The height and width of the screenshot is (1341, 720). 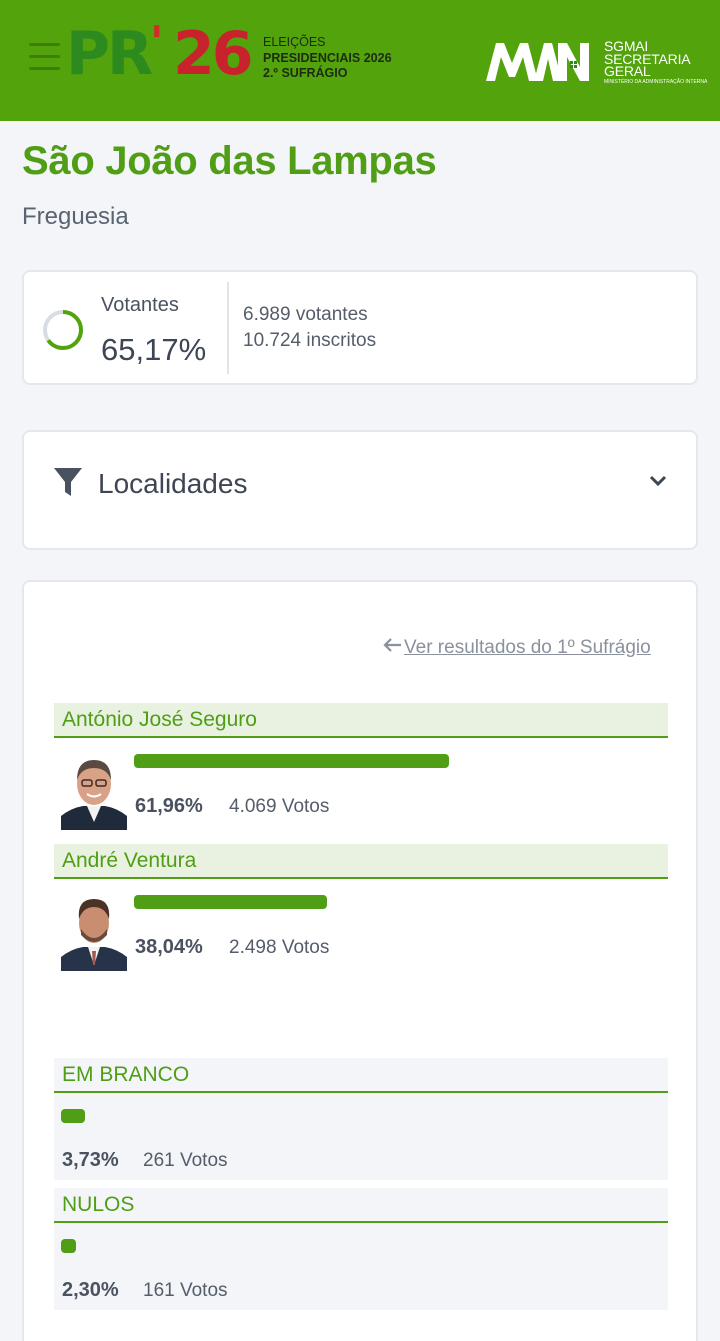 What do you see at coordinates (44, 57) in the screenshot?
I see `menu-icon` at bounding box center [44, 57].